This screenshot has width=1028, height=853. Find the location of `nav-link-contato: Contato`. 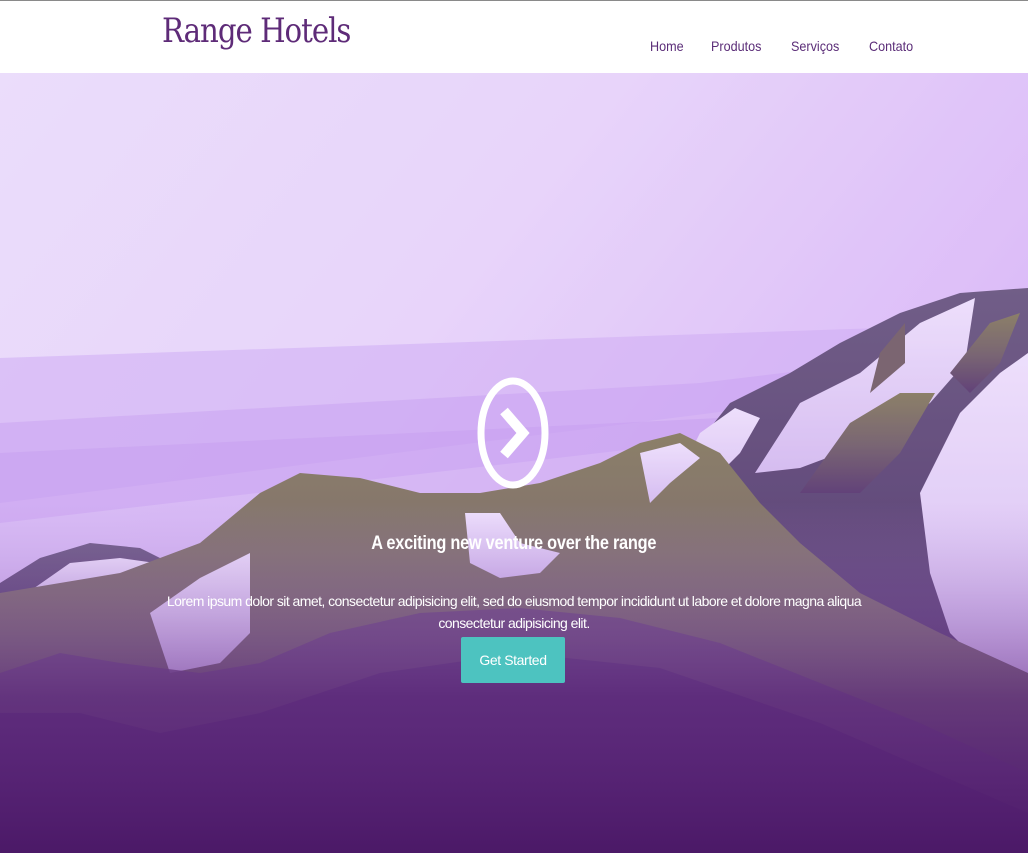

nav-link-contato: Contato is located at coordinates (891, 46).